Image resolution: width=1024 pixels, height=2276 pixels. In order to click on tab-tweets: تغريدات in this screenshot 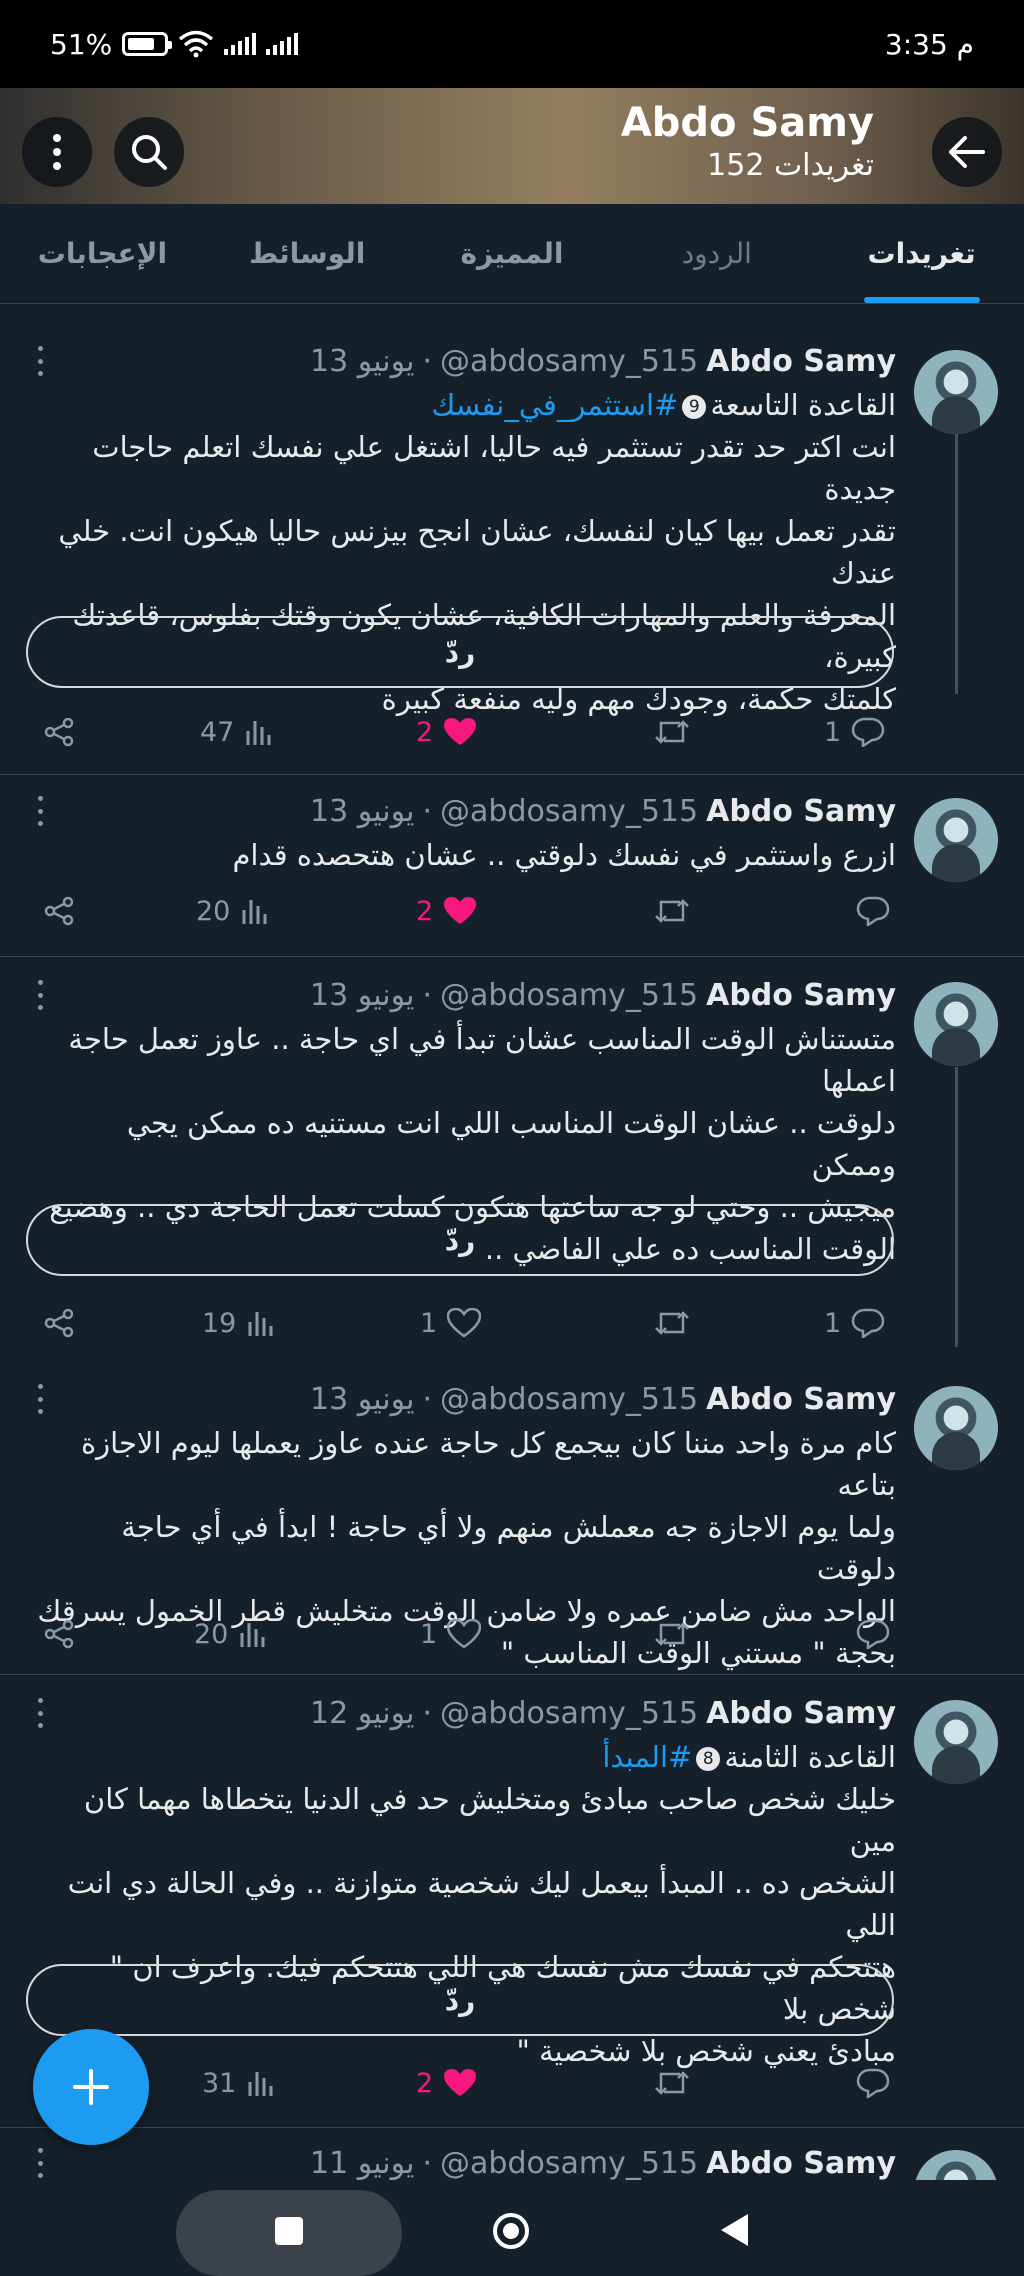, I will do `click(921, 253)`.